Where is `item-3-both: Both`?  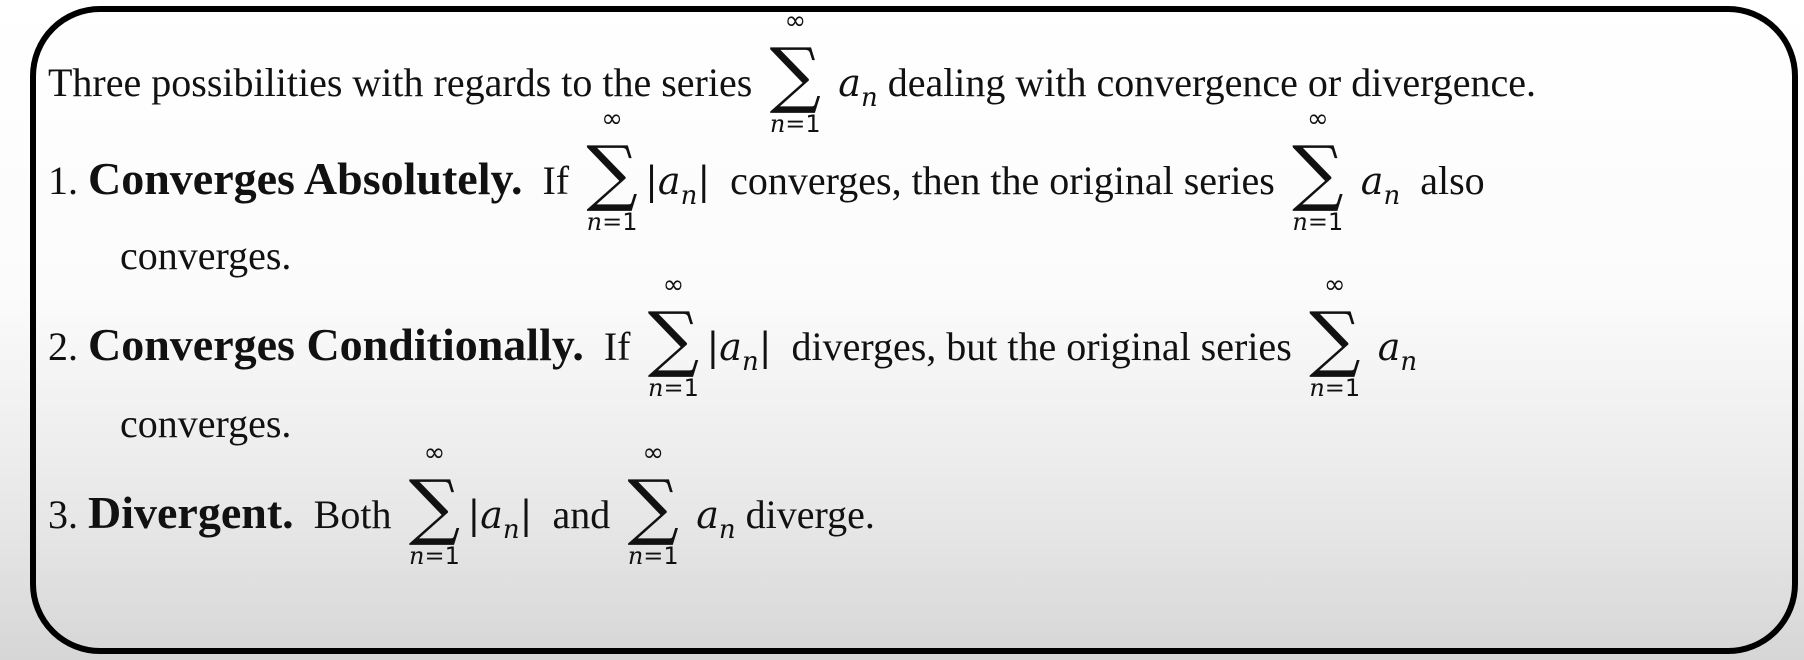 item-3-both: Both is located at coordinates (352, 514).